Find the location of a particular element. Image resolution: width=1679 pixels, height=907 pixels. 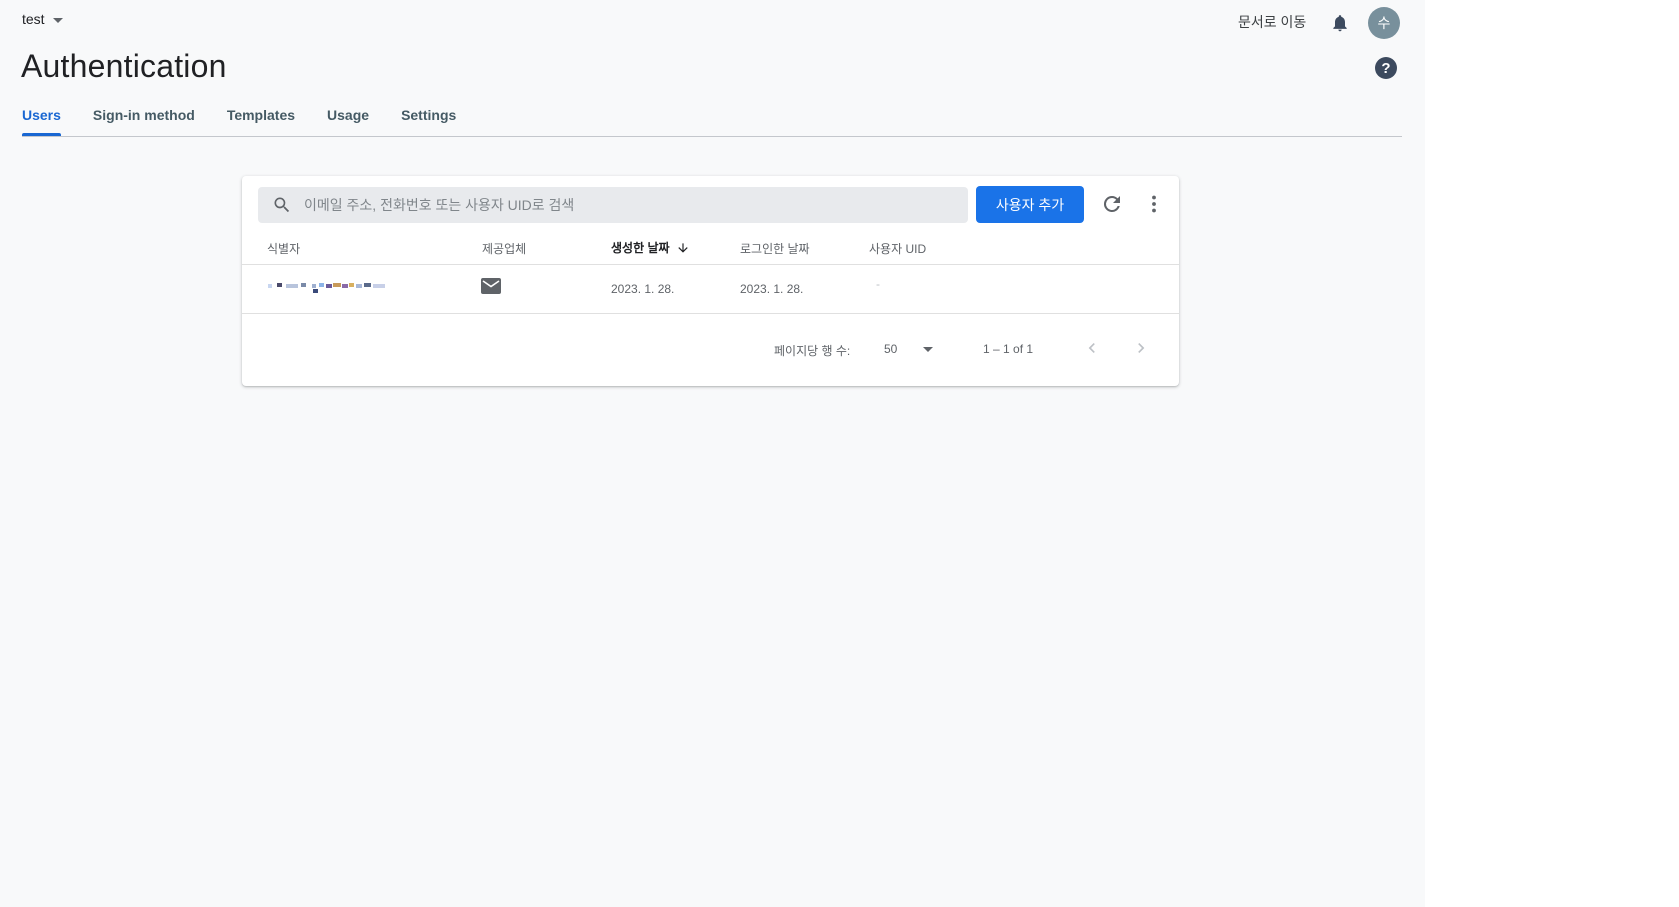

project-selector: test is located at coordinates (42, 19).